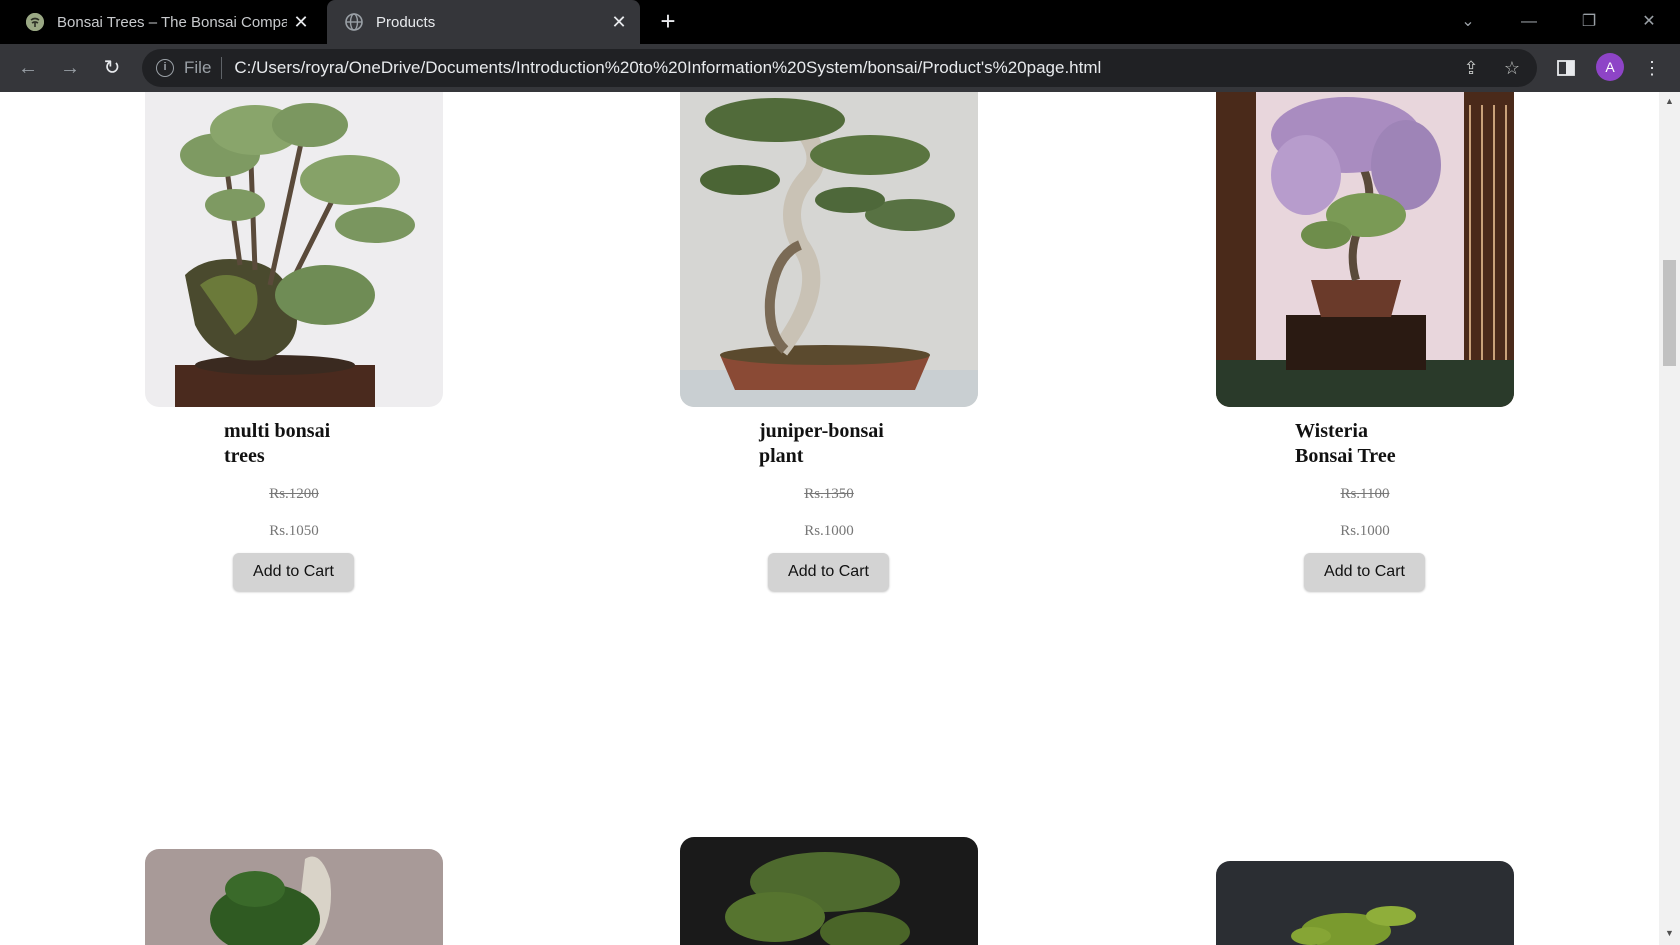  Describe the element at coordinates (294, 531) in the screenshot. I see `sale-price: Rs.1050` at that location.